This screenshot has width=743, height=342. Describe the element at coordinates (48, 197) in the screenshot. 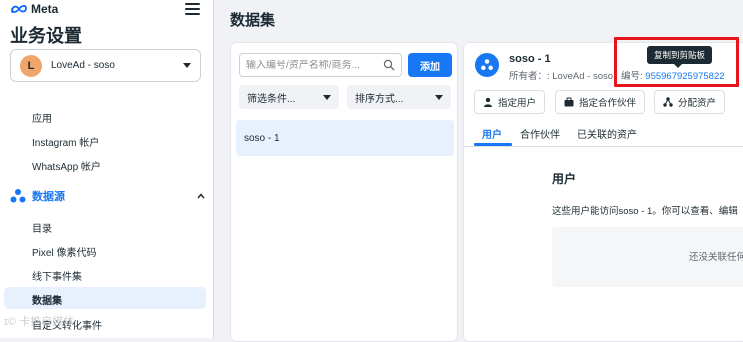

I see `sidebar-group-label: 数据源` at that location.